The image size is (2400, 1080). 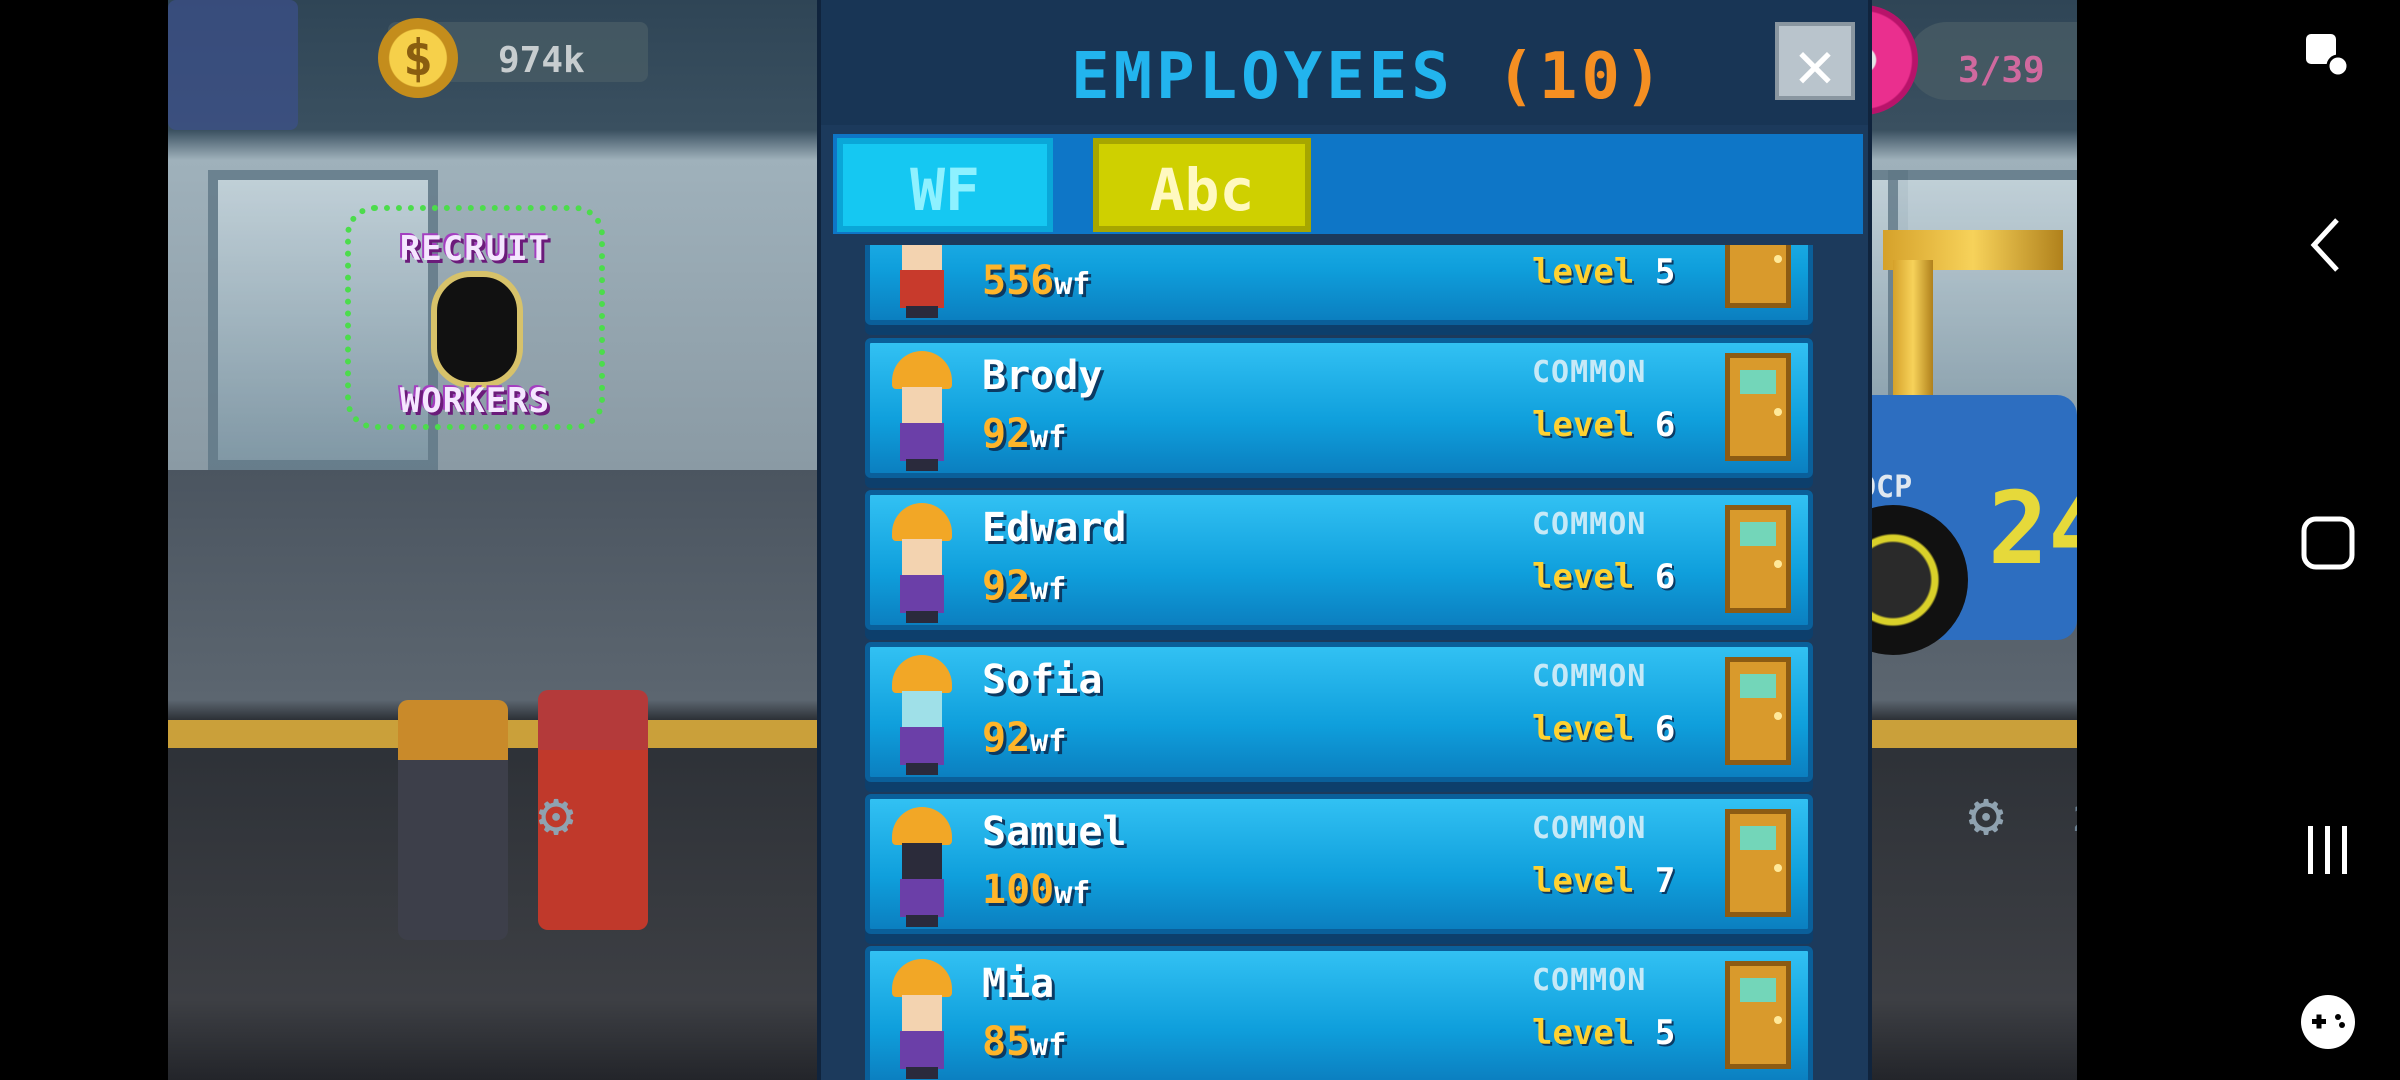 What do you see at coordinates (1339, 560) in the screenshot?
I see `employee-row: Edward 92wf COMMON level 6` at bounding box center [1339, 560].